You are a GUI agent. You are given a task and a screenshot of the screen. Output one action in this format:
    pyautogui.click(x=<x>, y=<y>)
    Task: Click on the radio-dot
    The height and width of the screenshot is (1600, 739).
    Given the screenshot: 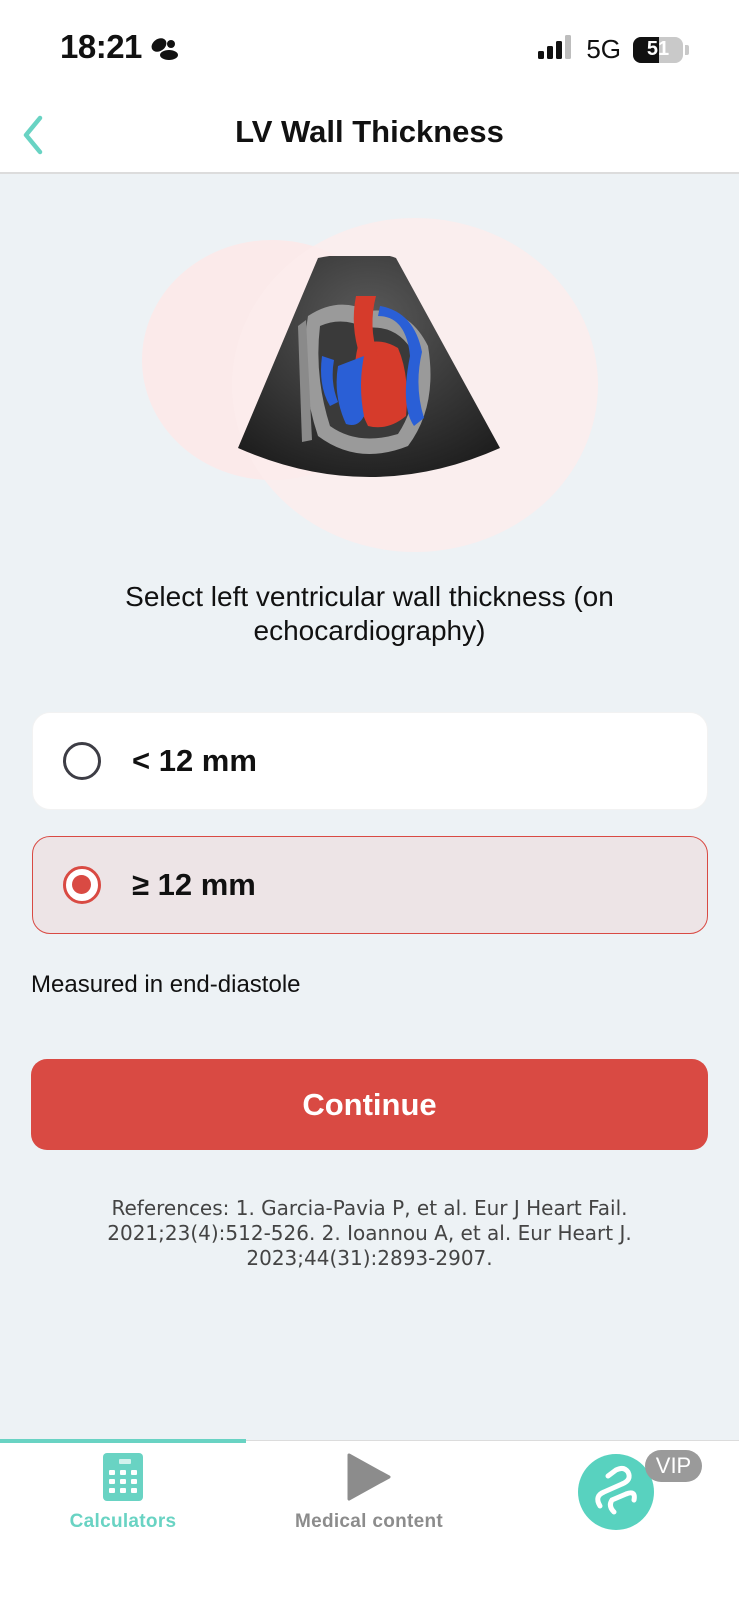 What is the action you would take?
    pyautogui.click(x=81, y=884)
    